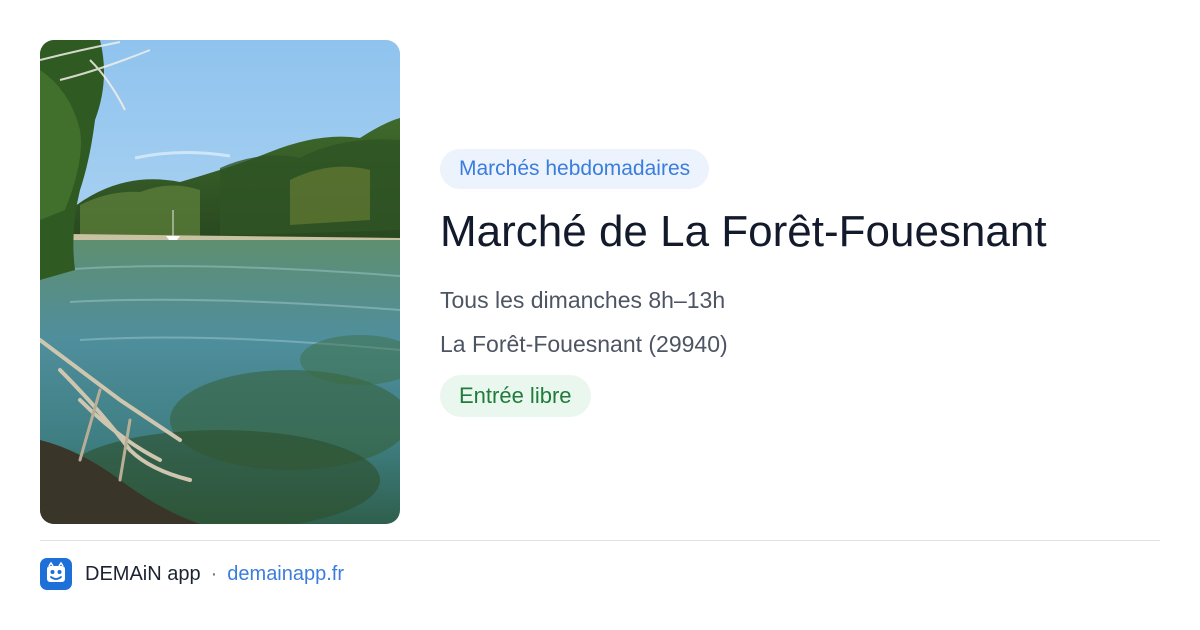 The height and width of the screenshot is (630, 1200). I want to click on event-location: La Forêt-Fouesnant (29940), so click(584, 344).